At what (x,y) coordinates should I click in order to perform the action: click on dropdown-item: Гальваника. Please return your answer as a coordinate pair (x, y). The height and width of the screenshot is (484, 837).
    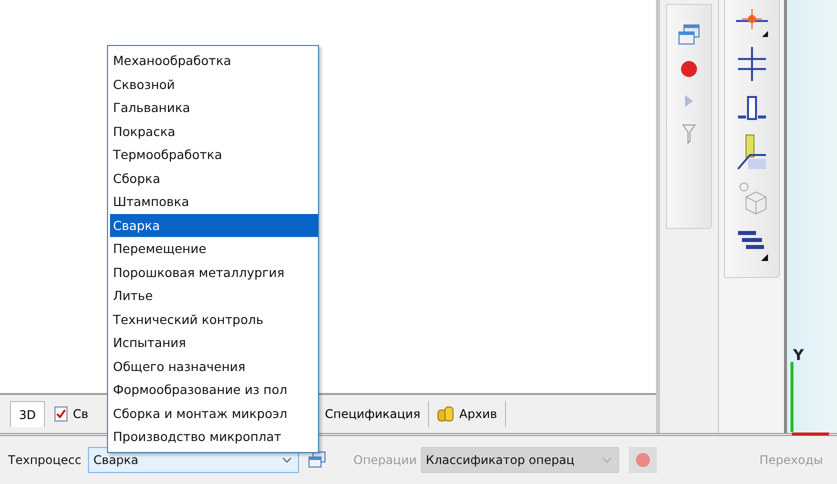
    Looking at the image, I should click on (214, 108).